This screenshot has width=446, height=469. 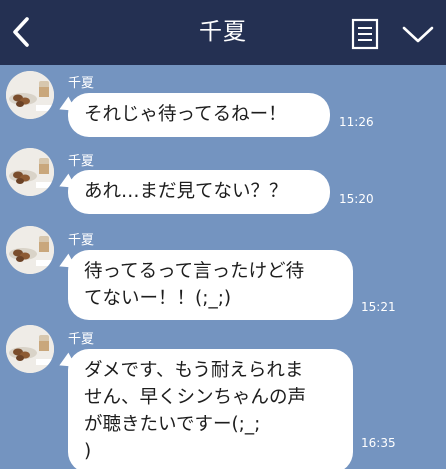 What do you see at coordinates (210, 285) in the screenshot?
I see `message-bubble: 待ってるって言ったけど待 てないー！！(;_;)` at bounding box center [210, 285].